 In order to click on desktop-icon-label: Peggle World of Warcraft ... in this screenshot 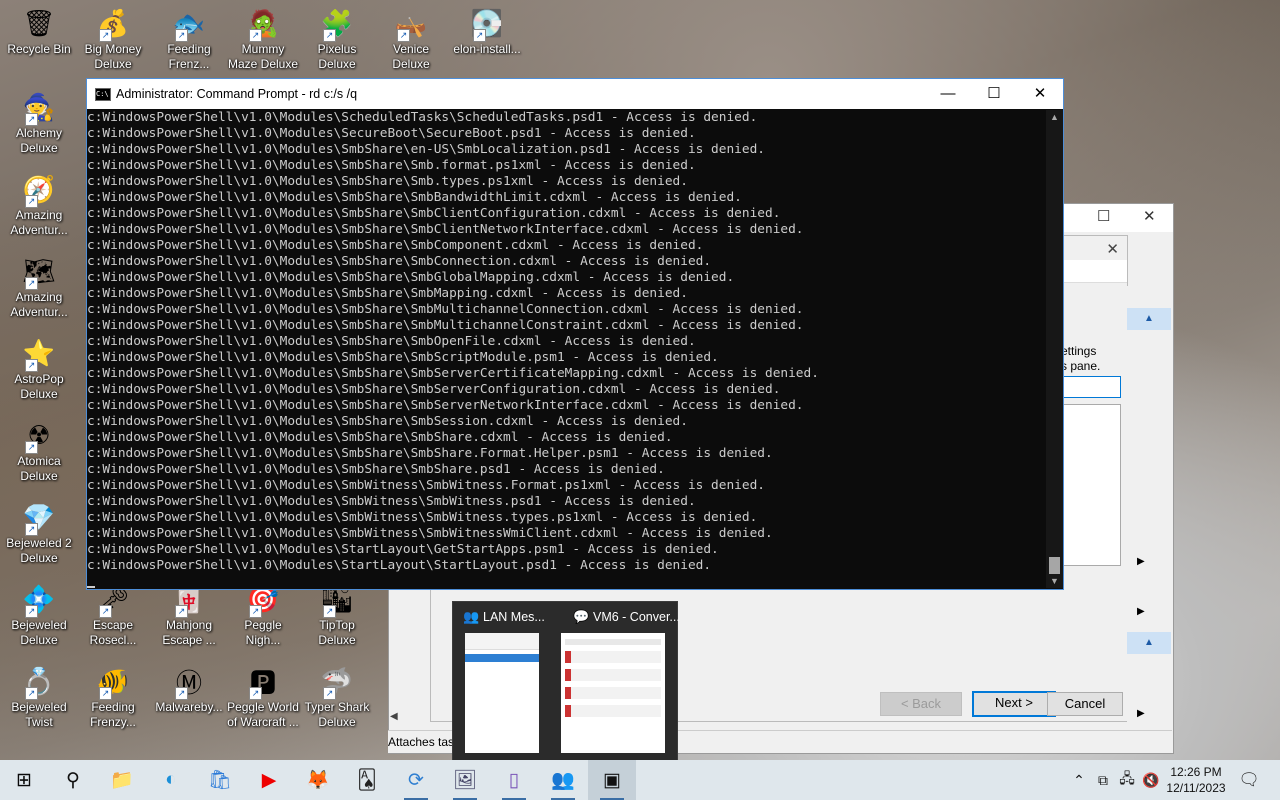, I will do `click(263, 714)`.